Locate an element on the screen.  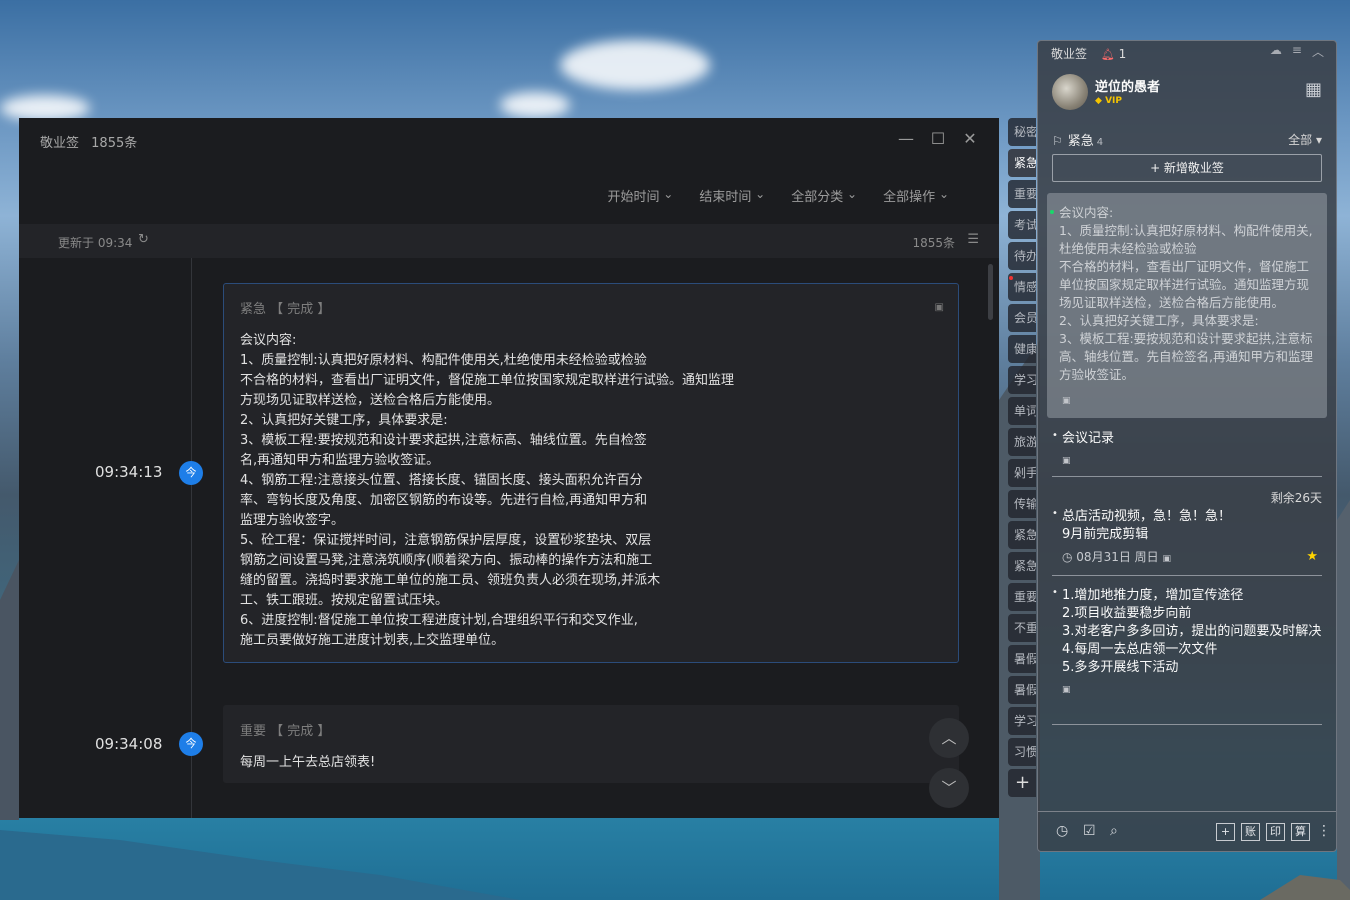
window-title: 敬业签 1855条 is located at coordinates (88, 141).